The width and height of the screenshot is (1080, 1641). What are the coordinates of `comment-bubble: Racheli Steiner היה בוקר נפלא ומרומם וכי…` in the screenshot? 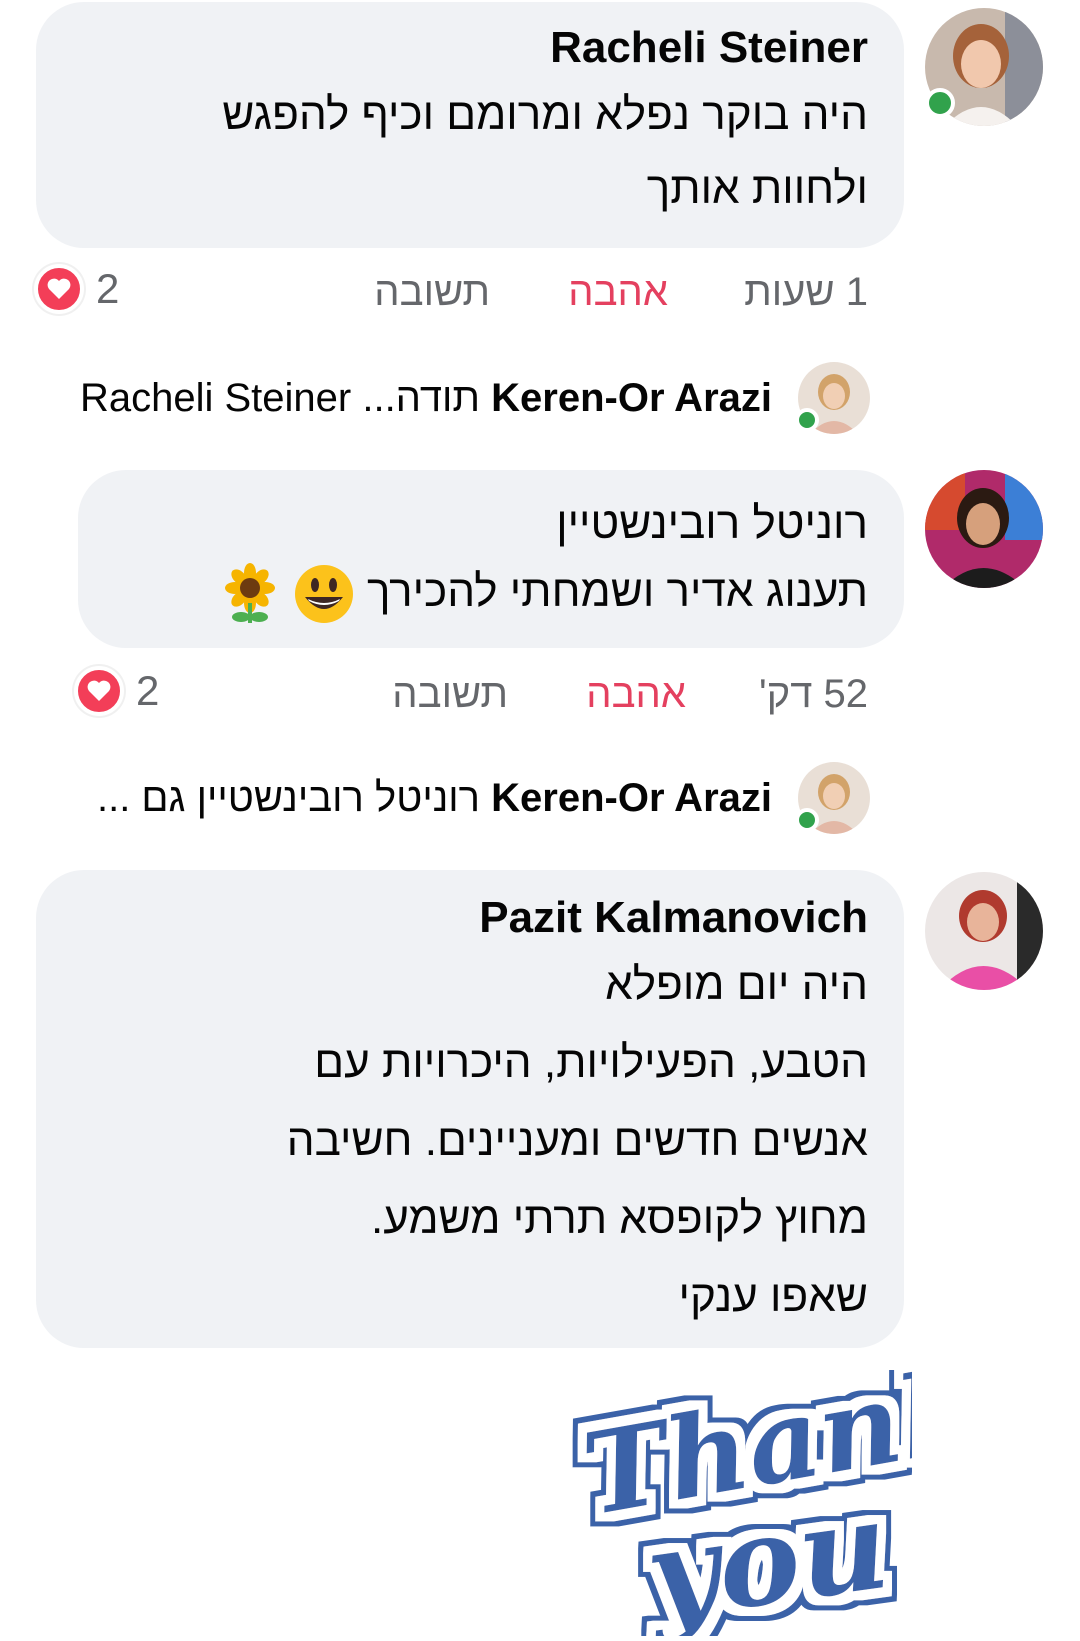 It's located at (470, 125).